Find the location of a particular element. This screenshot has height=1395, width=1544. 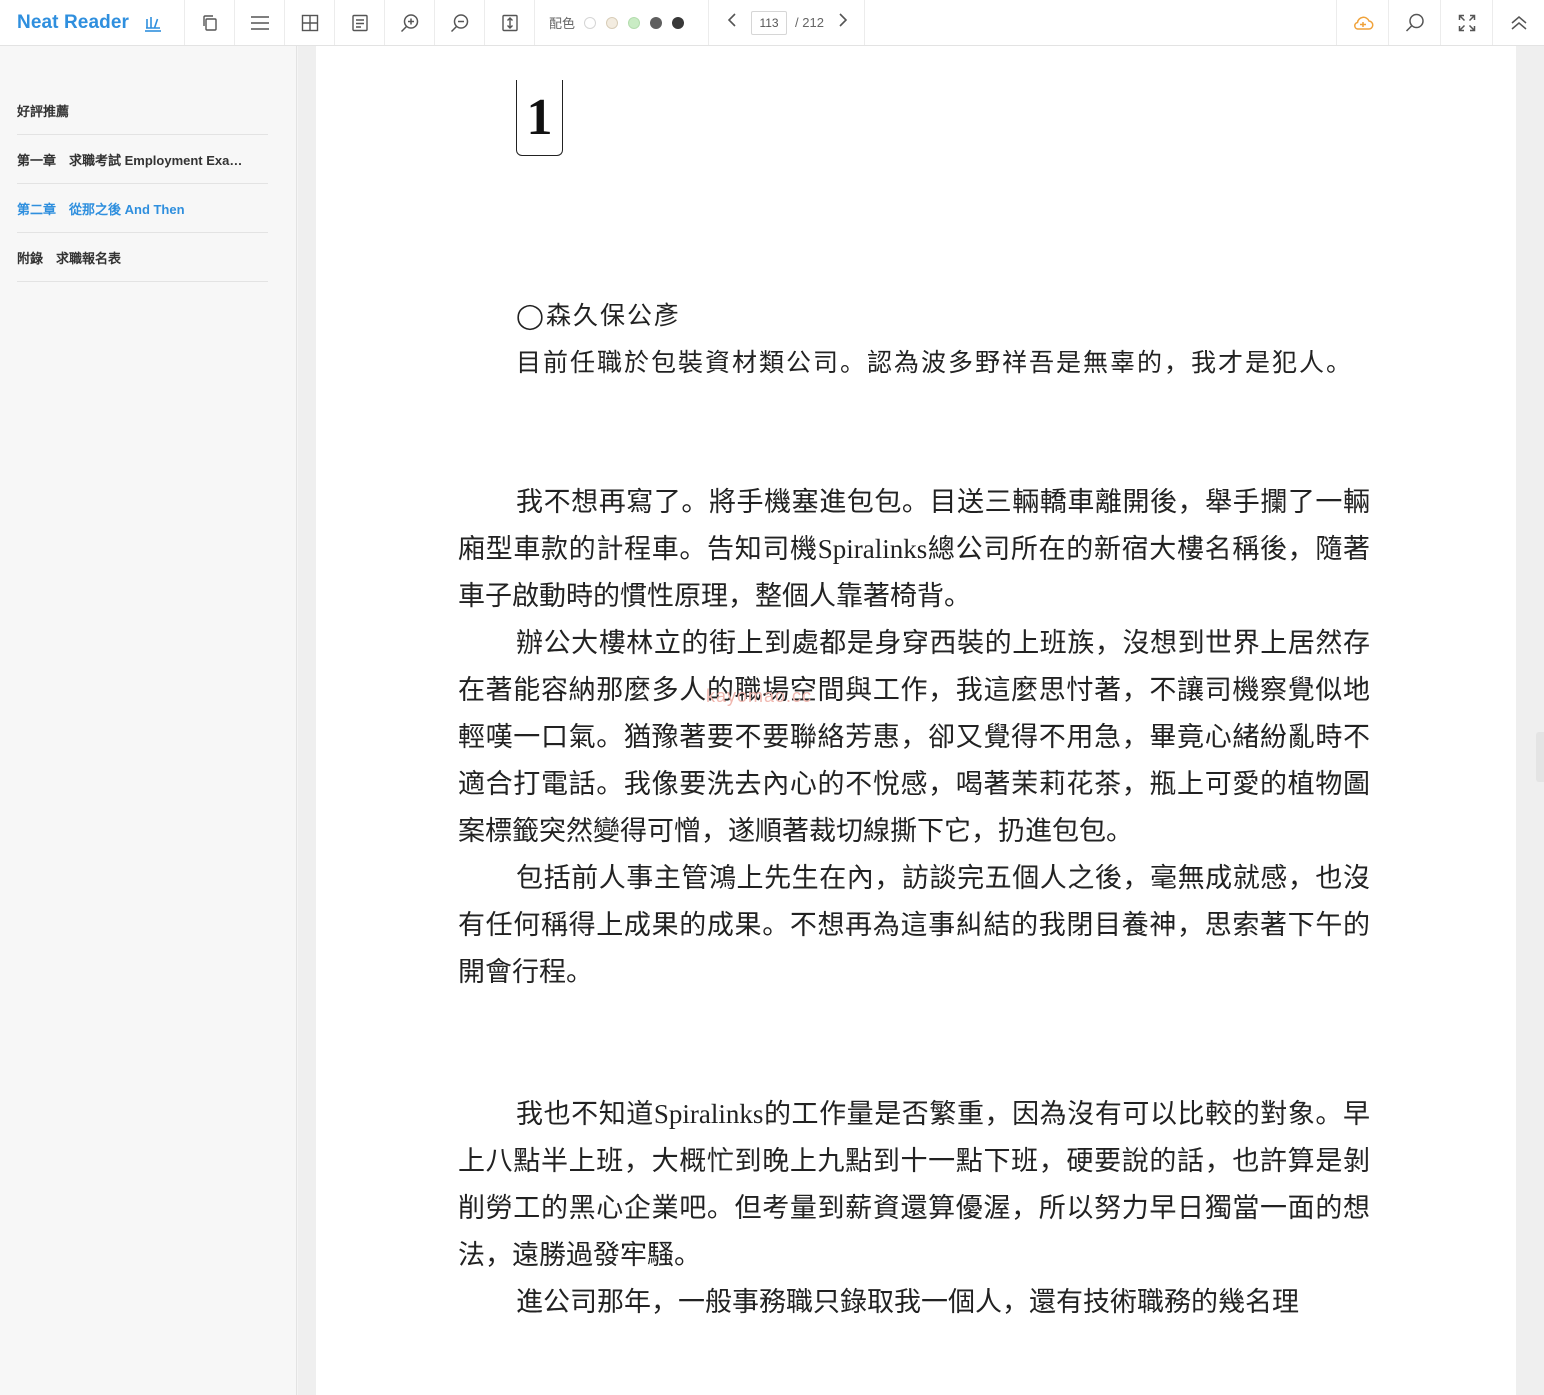

watermark: kayomao.cc is located at coordinates (759, 696).